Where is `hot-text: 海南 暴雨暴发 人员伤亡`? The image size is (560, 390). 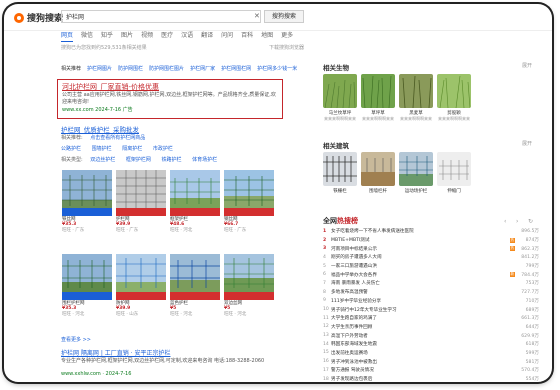
hot-text: 海南 暴雨暴发 人员伤亡 is located at coordinates (423, 283).